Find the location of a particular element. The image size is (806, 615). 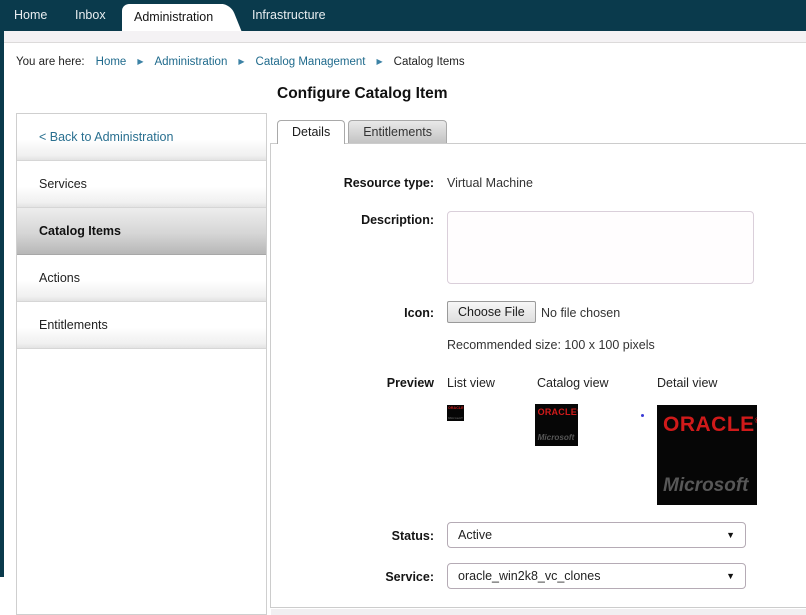

page-title: Configure Catalog Item is located at coordinates (362, 93).